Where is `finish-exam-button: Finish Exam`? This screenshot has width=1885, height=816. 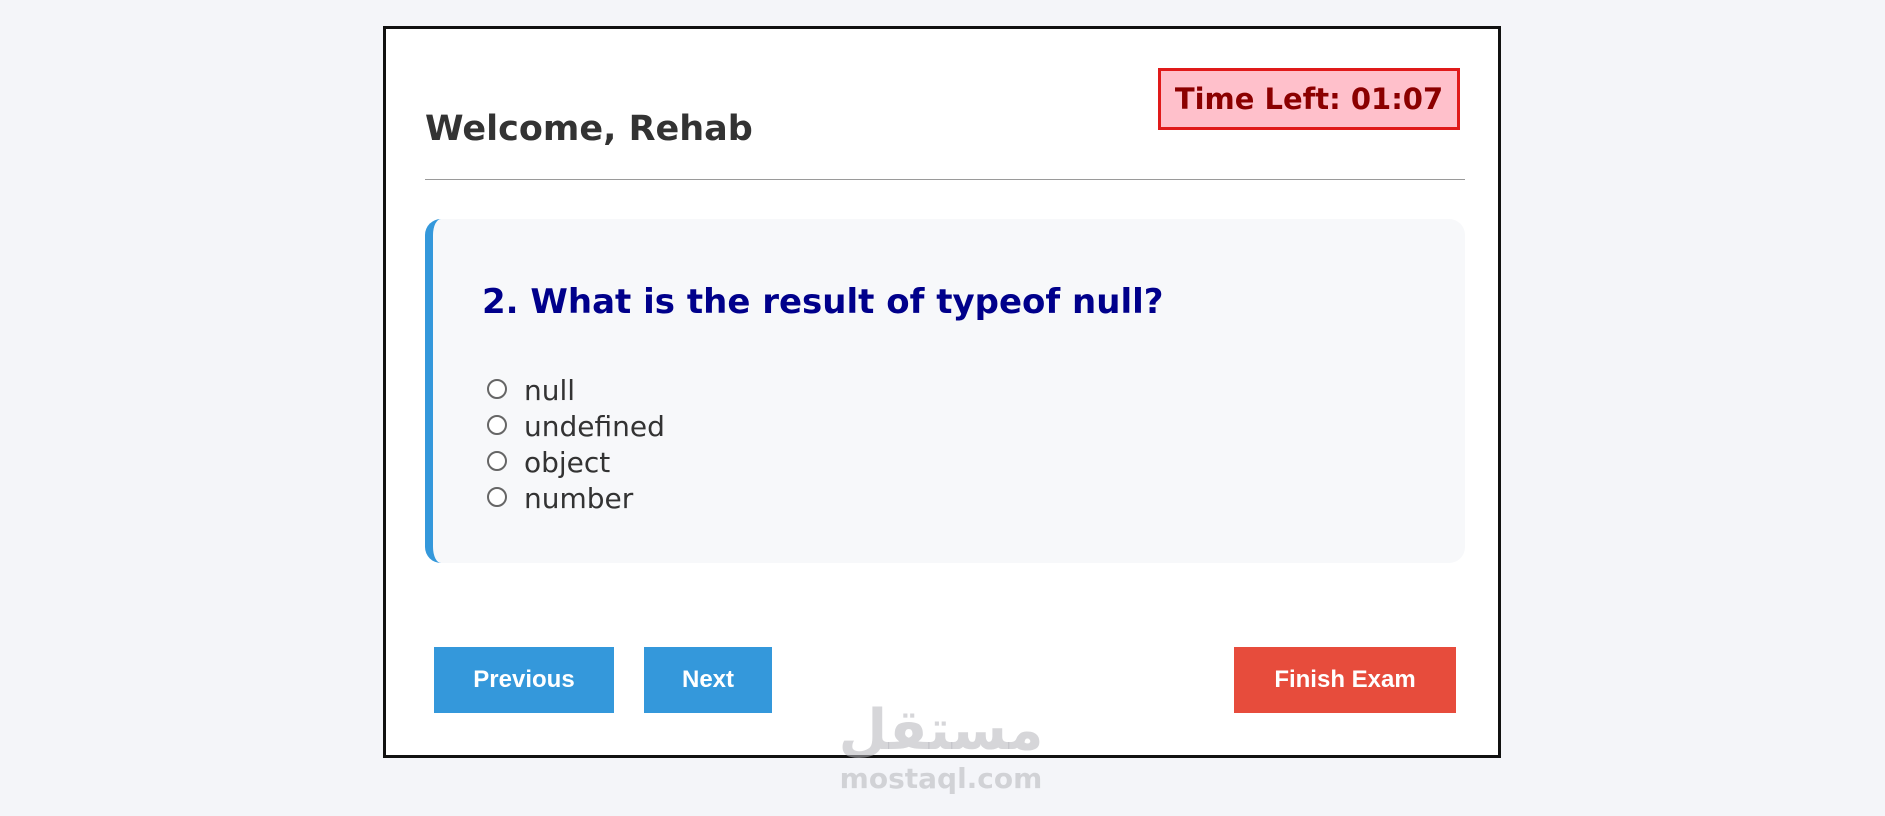
finish-exam-button: Finish Exam is located at coordinates (1345, 680).